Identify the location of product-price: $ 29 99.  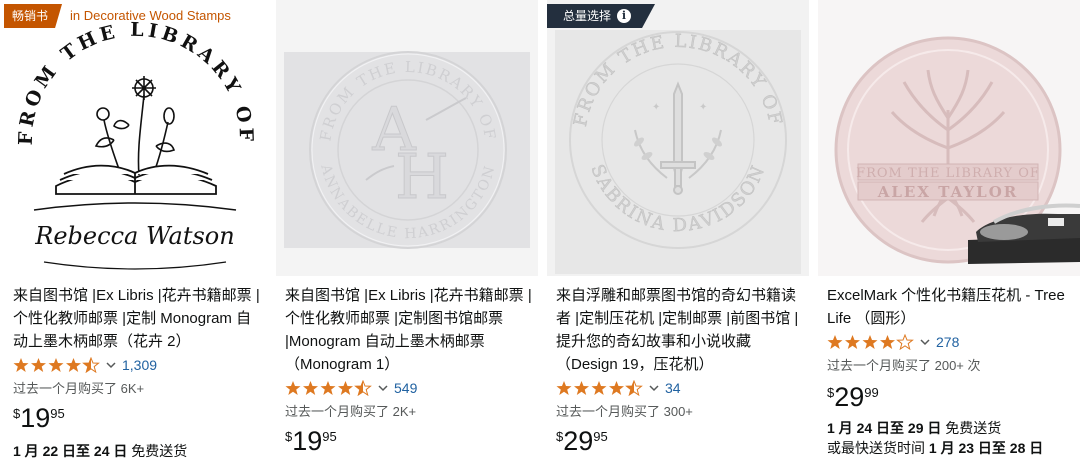
(853, 397).